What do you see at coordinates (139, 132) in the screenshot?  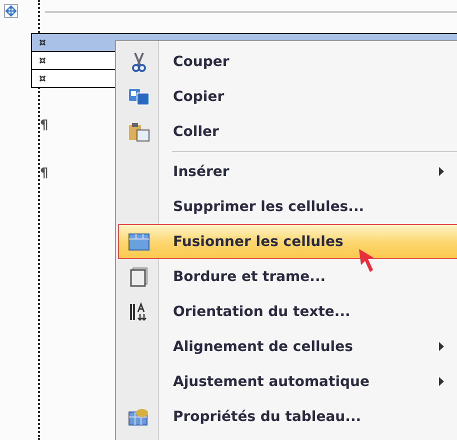 I see `clipboard-icon` at bounding box center [139, 132].